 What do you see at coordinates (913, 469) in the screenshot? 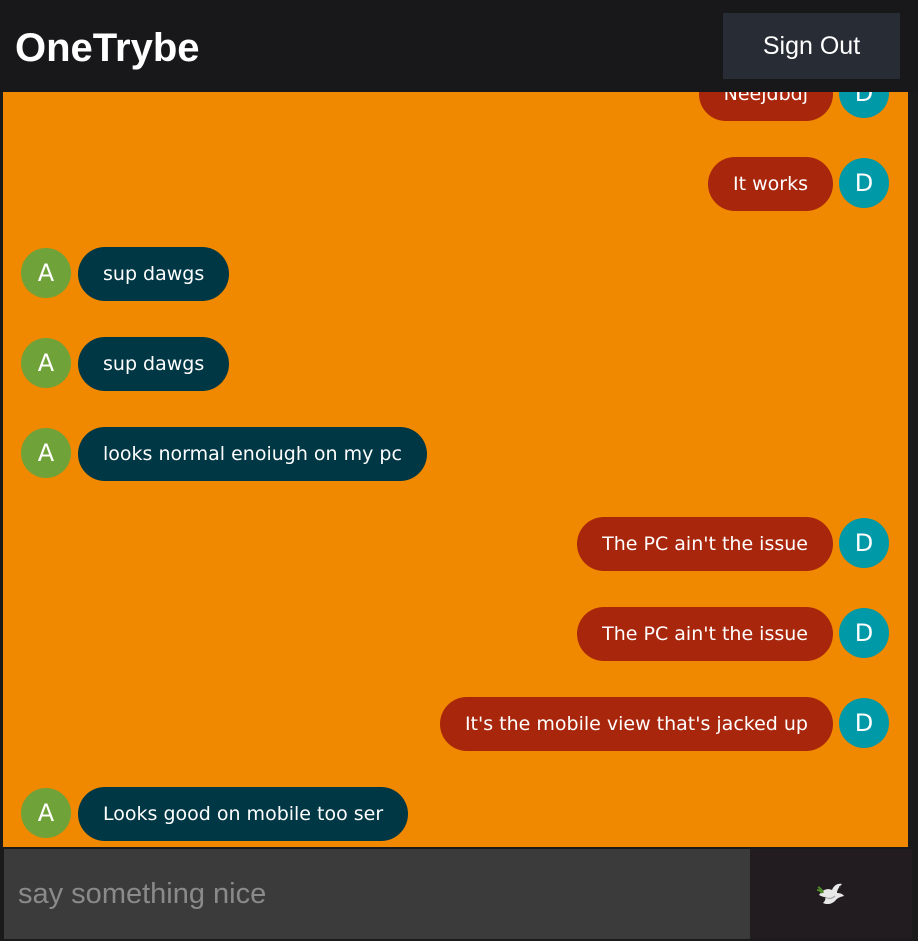
I see `scrollbar` at bounding box center [913, 469].